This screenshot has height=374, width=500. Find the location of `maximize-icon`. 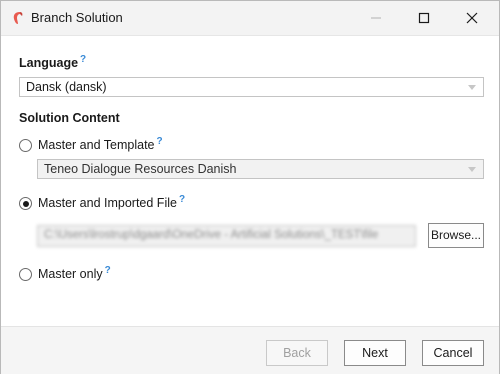

maximize-icon is located at coordinates (424, 18).